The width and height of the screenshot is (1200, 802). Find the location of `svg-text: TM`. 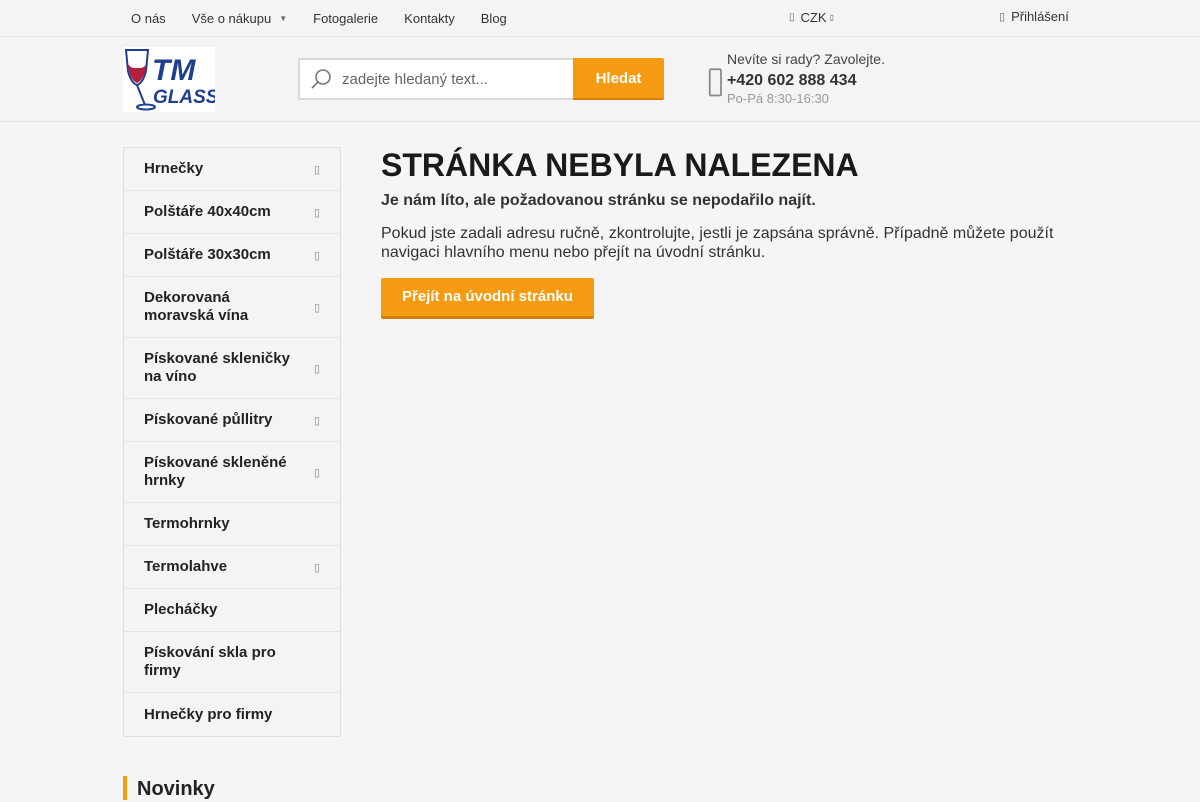

svg-text: TM is located at coordinates (174, 70).